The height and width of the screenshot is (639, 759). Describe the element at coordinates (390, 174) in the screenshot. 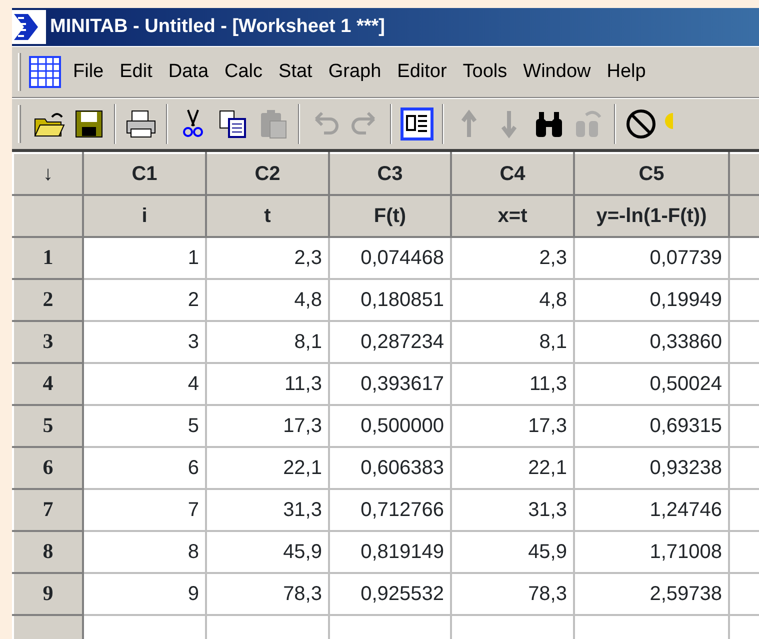

I see `column-header: C3` at that location.